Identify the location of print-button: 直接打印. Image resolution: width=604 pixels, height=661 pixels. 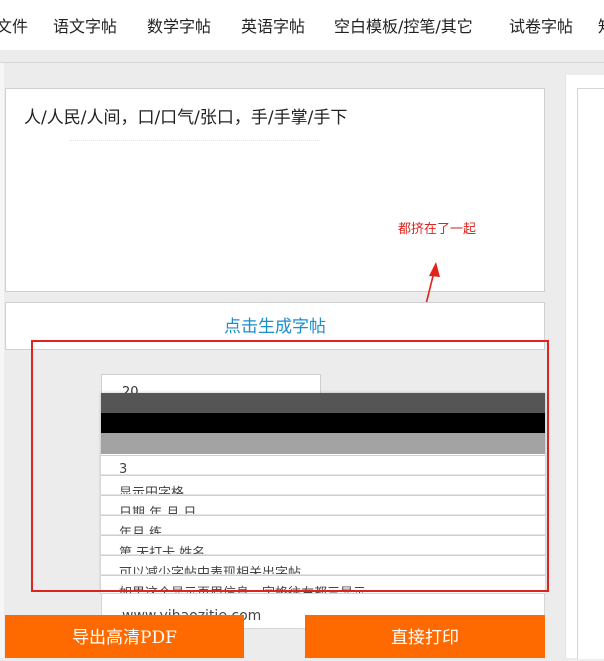
(425, 636).